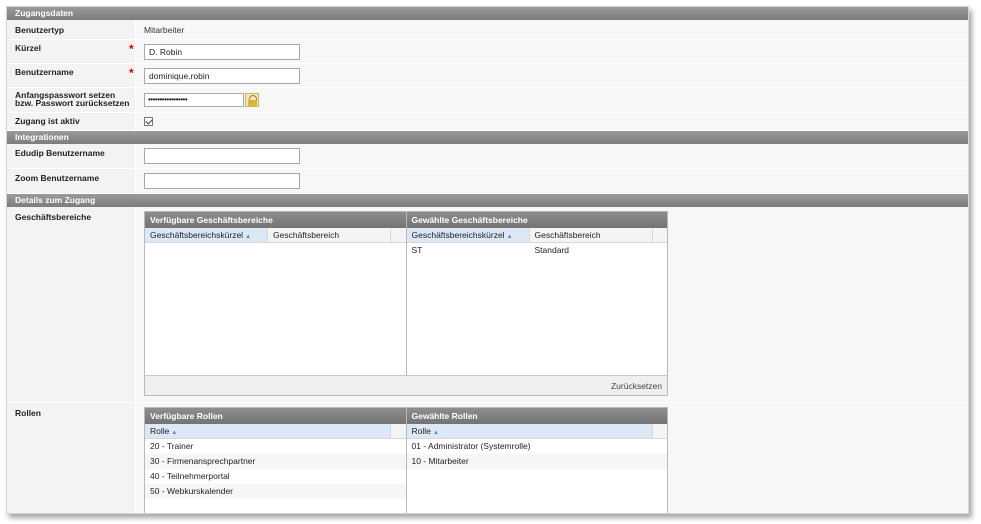  What do you see at coordinates (487, 52) in the screenshot?
I see `row-kuerzel: Kürzel *` at bounding box center [487, 52].